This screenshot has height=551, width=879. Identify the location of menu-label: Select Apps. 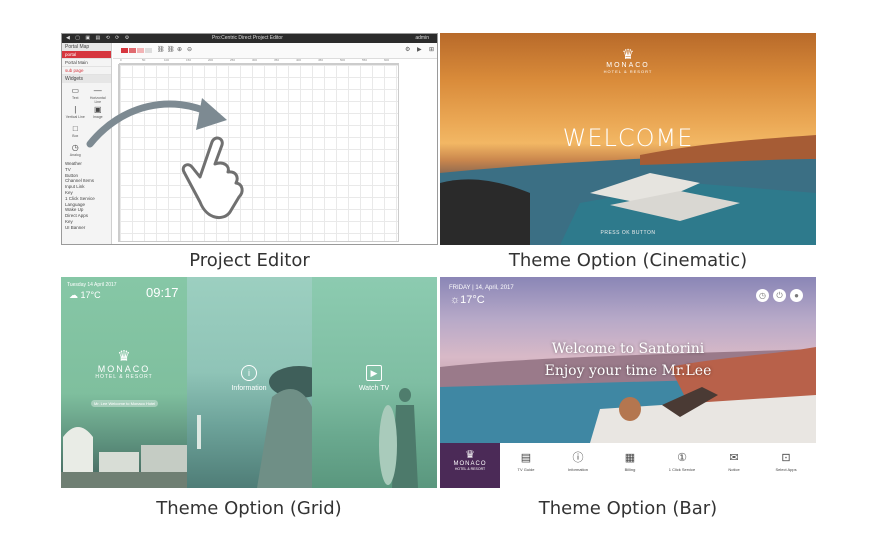
(786, 469).